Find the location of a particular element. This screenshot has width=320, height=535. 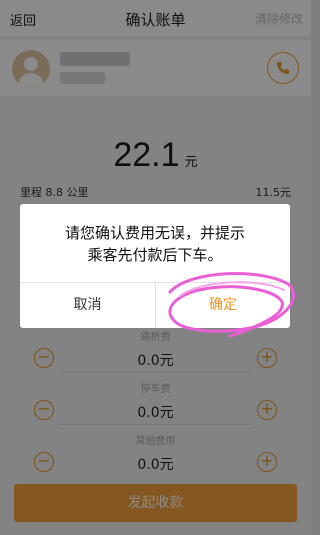

dialog-message: 请您确认费用无误，并提示 乘客先付款后下车。 is located at coordinates (155, 244).